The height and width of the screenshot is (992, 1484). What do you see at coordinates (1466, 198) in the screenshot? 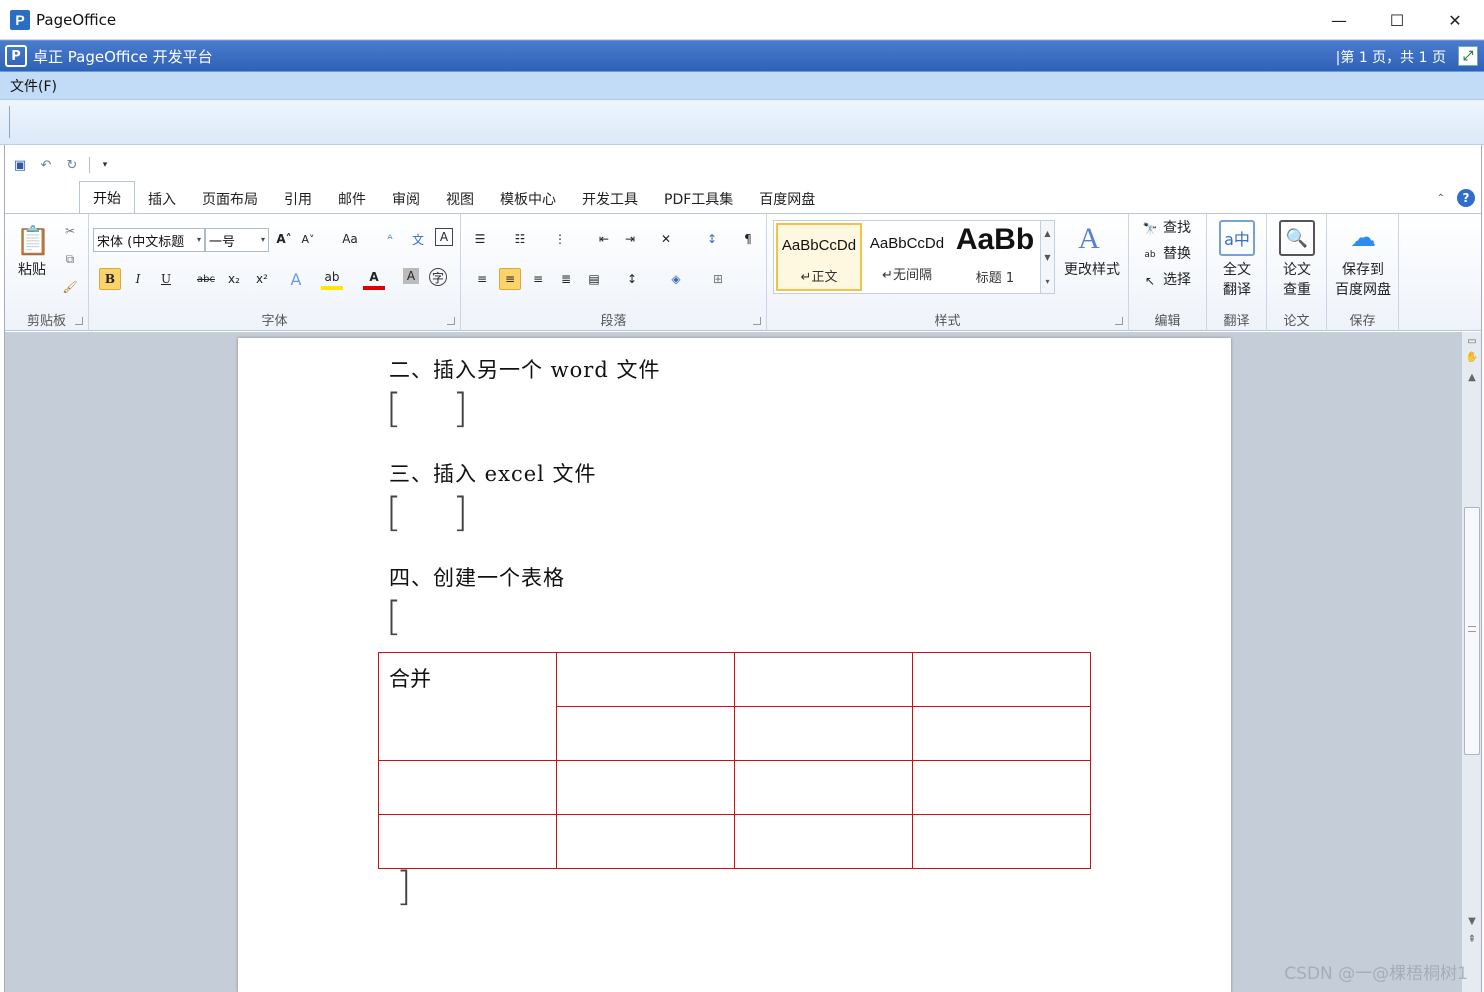
I see `help-icon: ?` at bounding box center [1466, 198].